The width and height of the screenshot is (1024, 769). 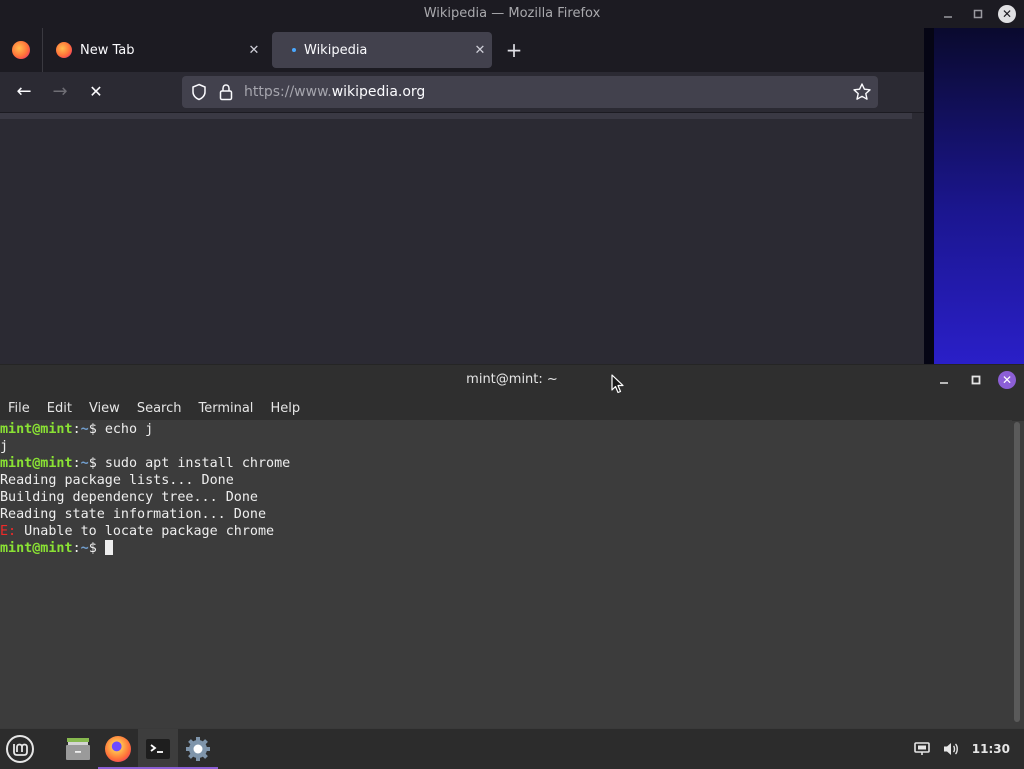 What do you see at coordinates (506, 497) in the screenshot?
I see `terminal-line: Building dependency tree... Done` at bounding box center [506, 497].